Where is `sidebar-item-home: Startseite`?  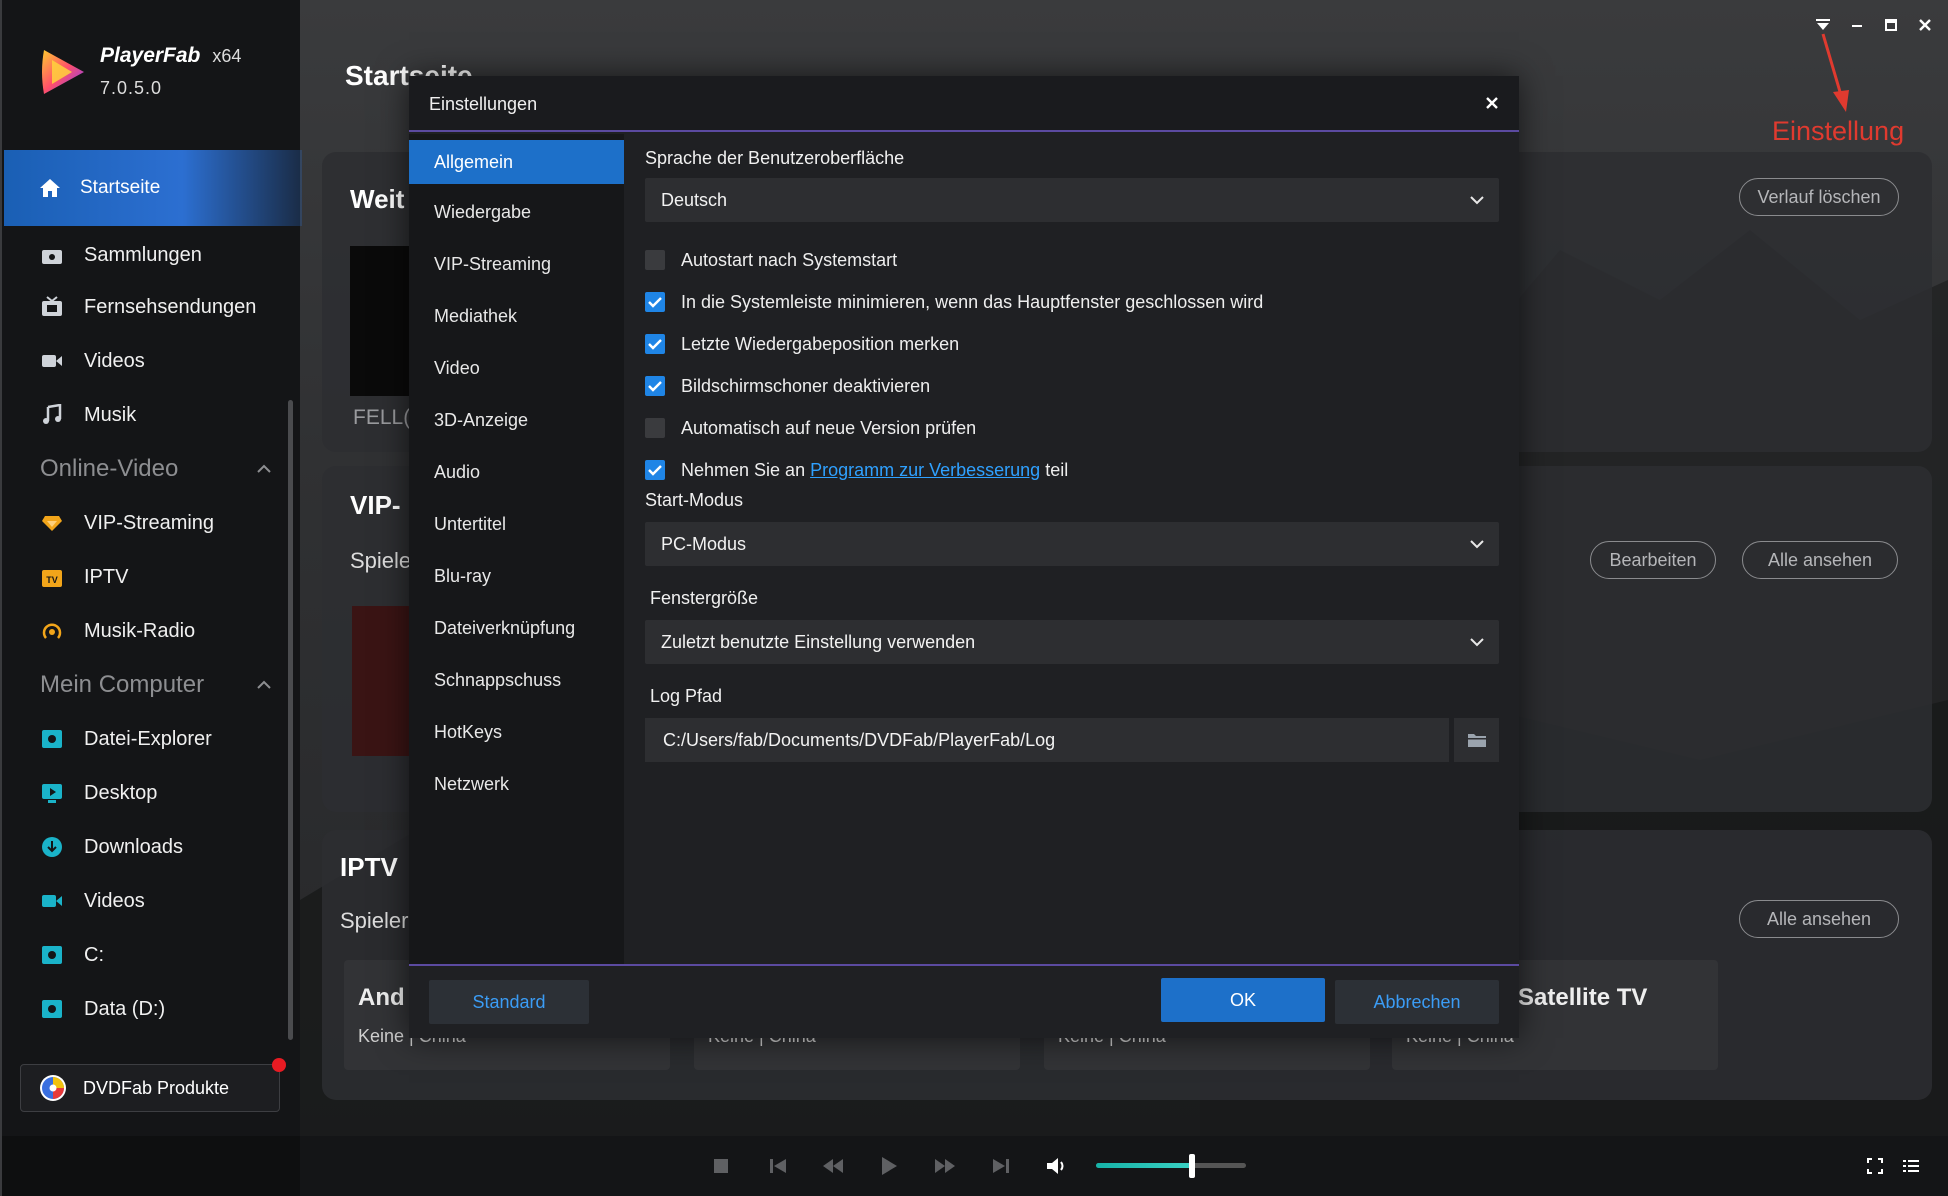
sidebar-item-home: Startseite is located at coordinates (153, 188).